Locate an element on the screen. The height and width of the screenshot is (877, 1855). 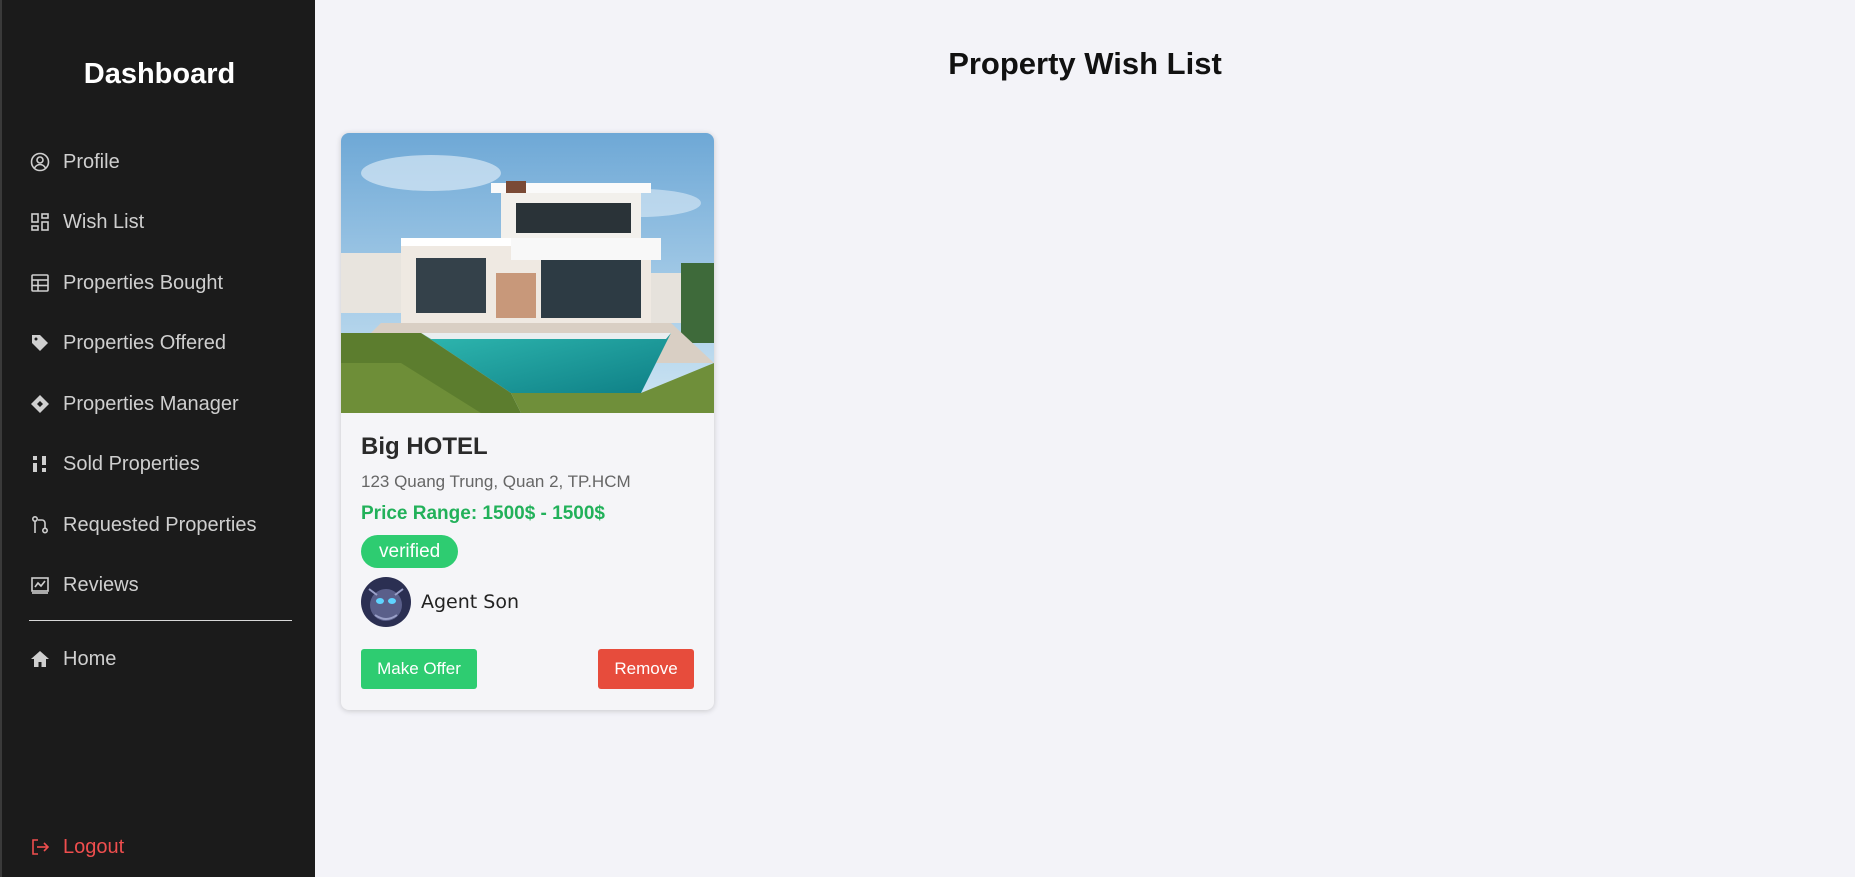
sidebar-item-wish-list: Wish List is located at coordinates (86, 222).